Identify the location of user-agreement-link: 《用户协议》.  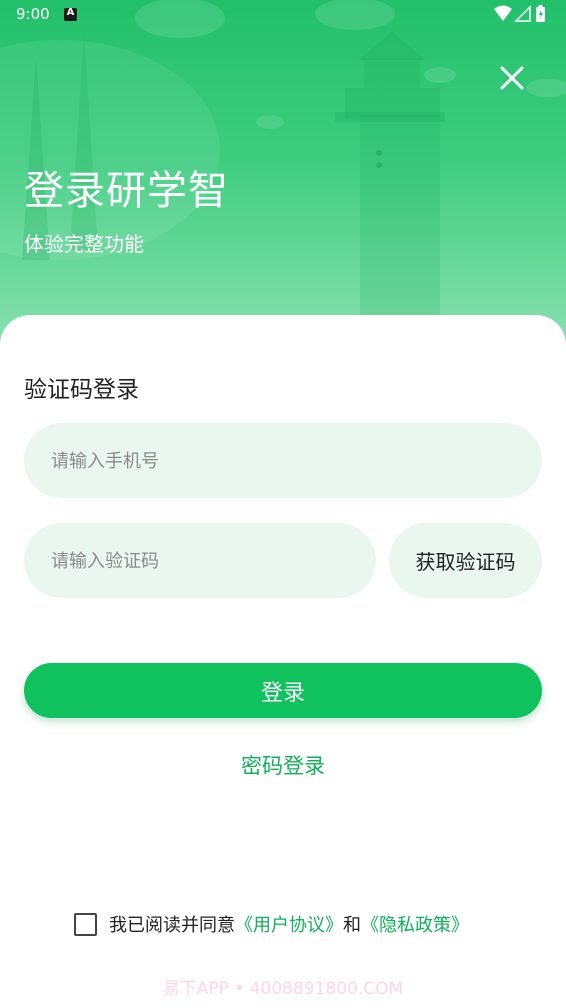
(289, 924).